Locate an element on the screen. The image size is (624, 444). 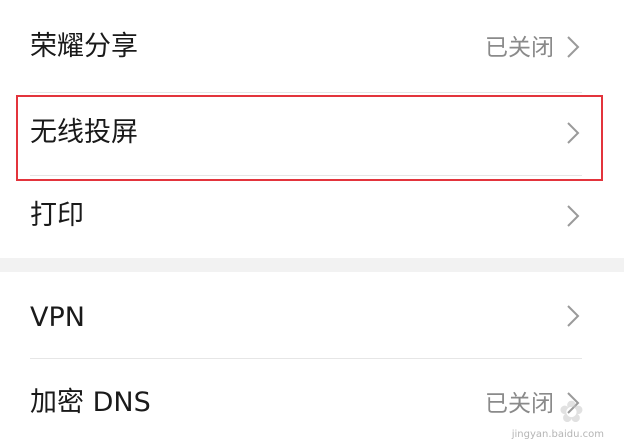
watermark-logo-icon: ✿ is located at coordinates (571, 412).